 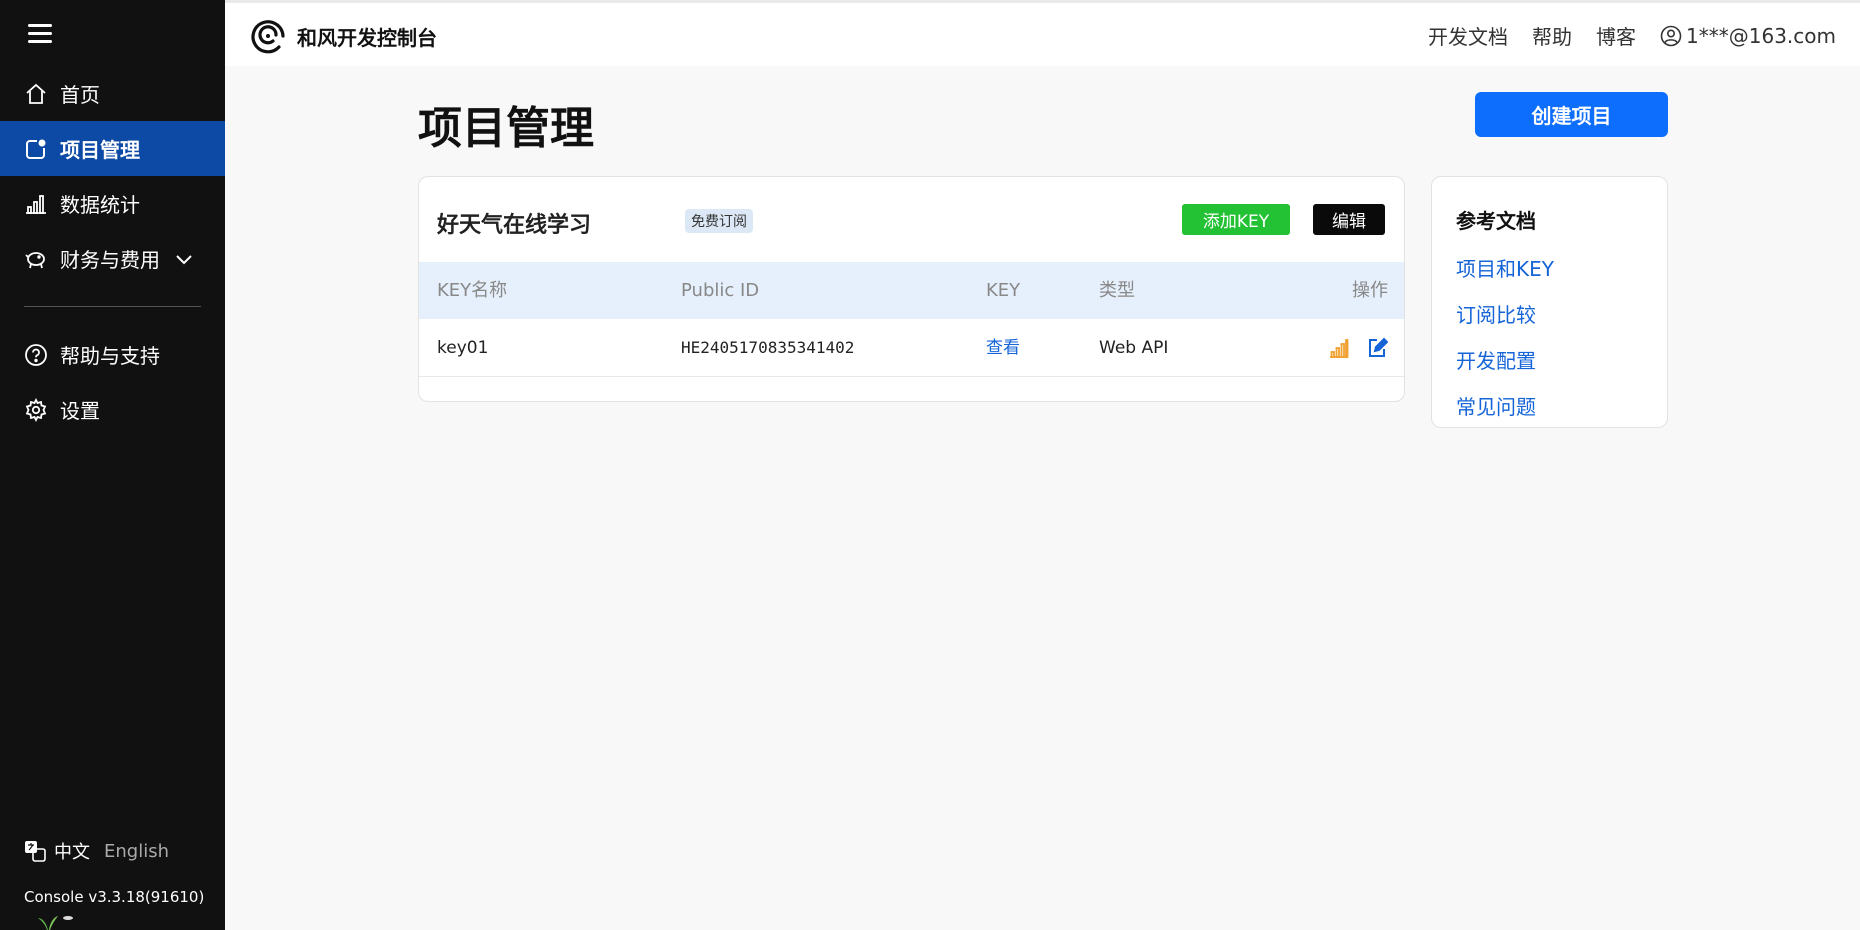 I want to click on row-actions, so click(x=1358, y=339).